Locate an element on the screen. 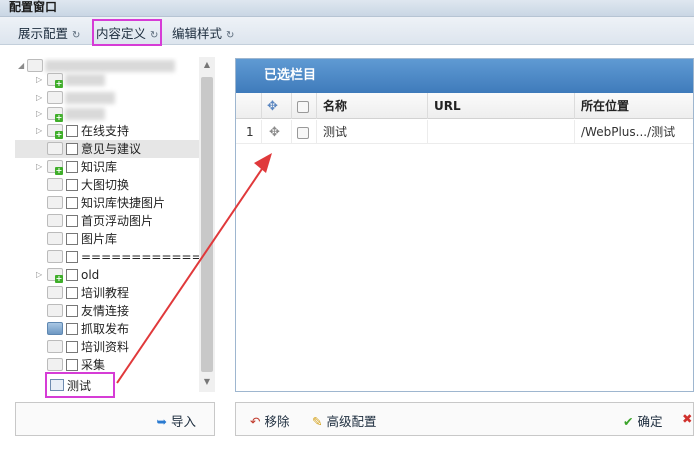 The image size is (694, 470). remove-button: ↶ 移除 is located at coordinates (270, 420).